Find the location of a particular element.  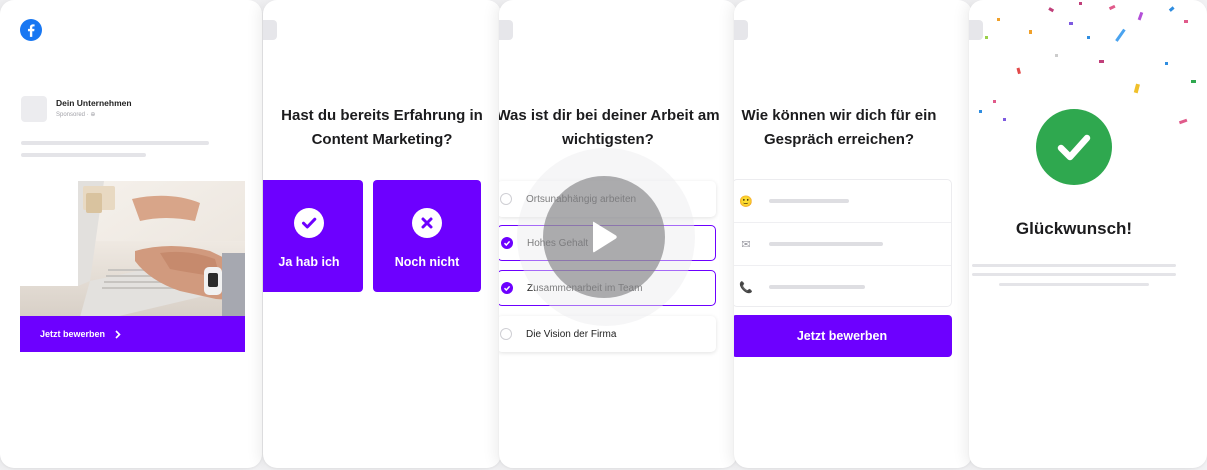

company-name: Dein Unternehmen is located at coordinates (94, 103).